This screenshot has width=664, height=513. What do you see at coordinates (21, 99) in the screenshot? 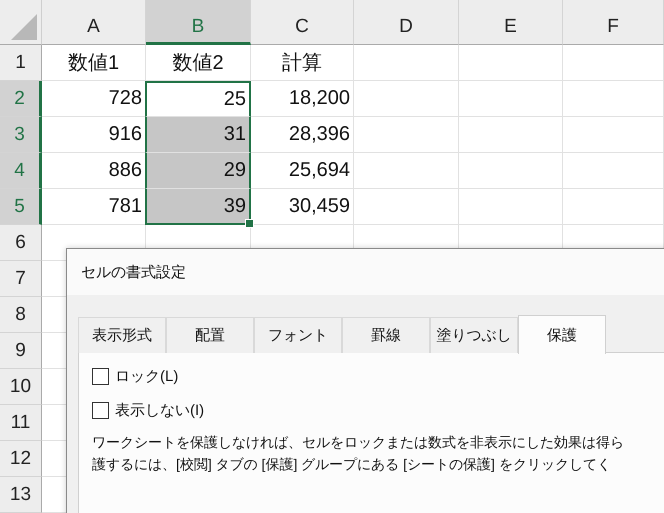
I see `row-header: 2` at bounding box center [21, 99].